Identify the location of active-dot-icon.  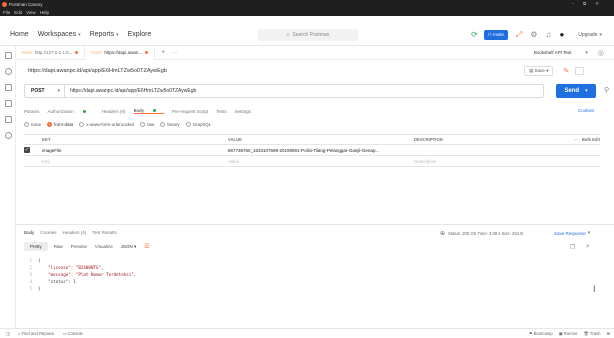
(154, 111).